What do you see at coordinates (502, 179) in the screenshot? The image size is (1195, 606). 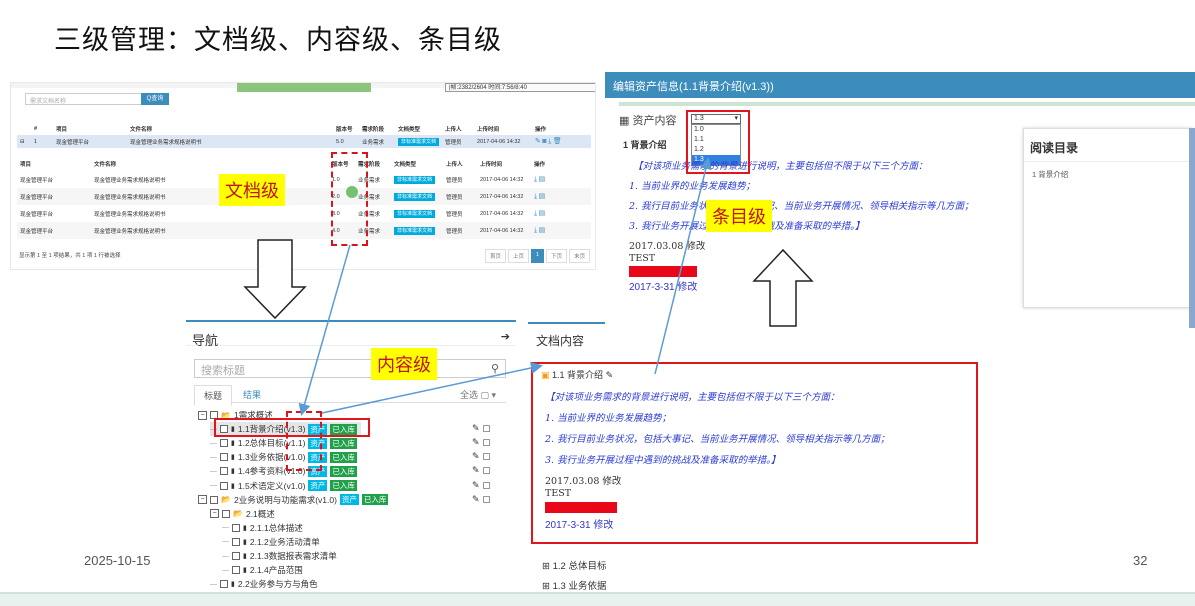 I see `cell: 2017-04-06 14:32` at bounding box center [502, 179].